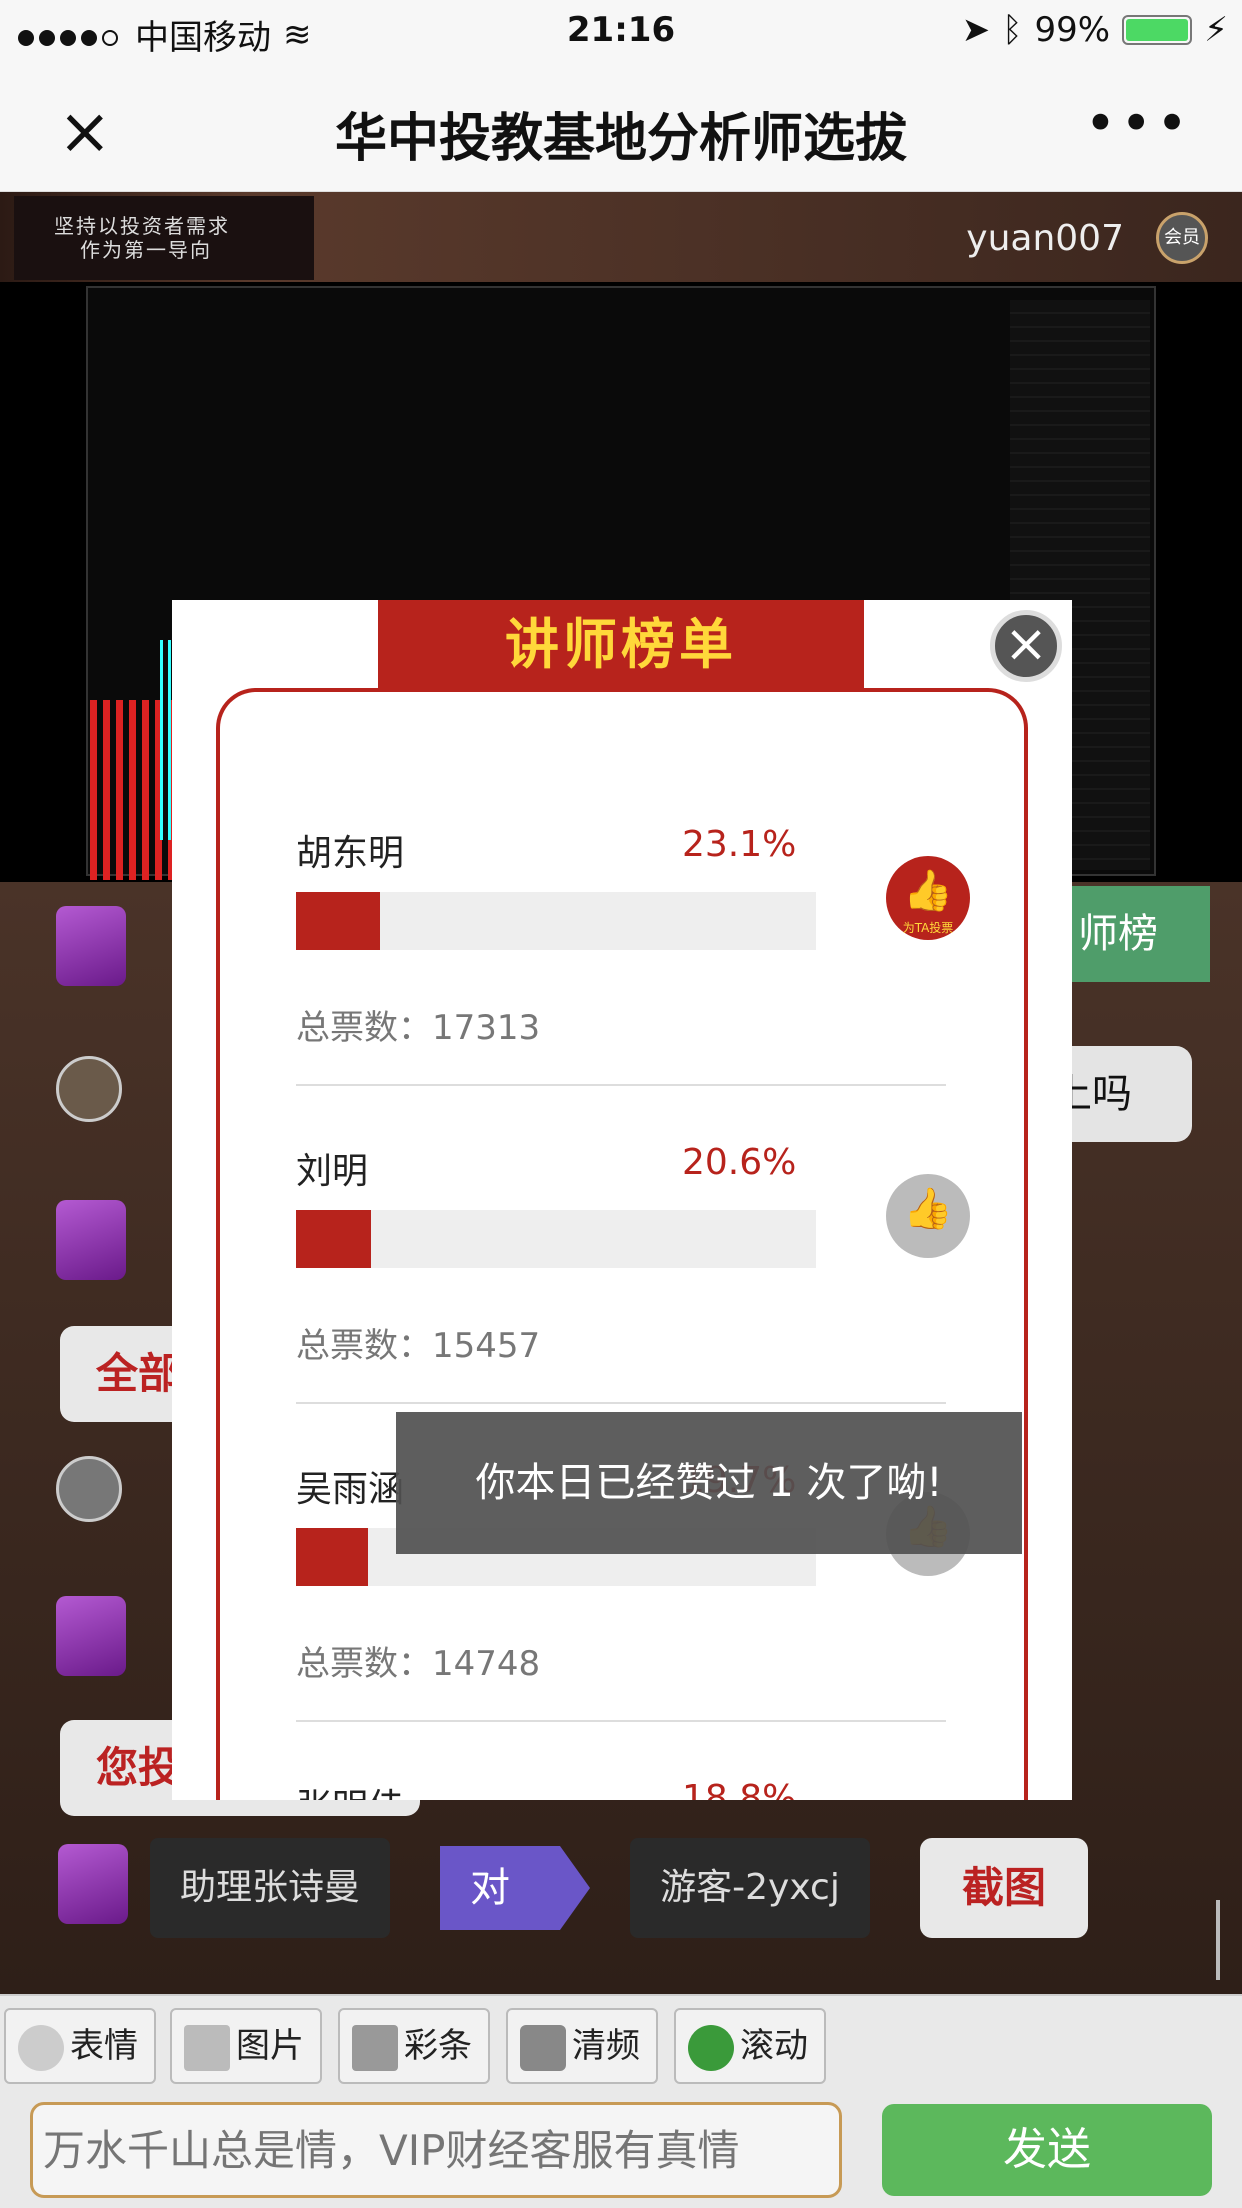 Image resolution: width=1242 pixels, height=2208 pixels. Describe the element at coordinates (486, 1346) in the screenshot. I see `votes-count: 15457` at that location.